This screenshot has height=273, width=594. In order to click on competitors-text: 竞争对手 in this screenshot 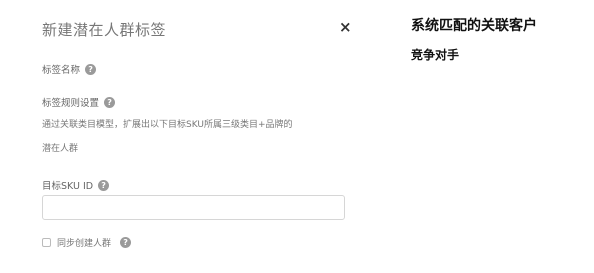, I will do `click(435, 55)`.